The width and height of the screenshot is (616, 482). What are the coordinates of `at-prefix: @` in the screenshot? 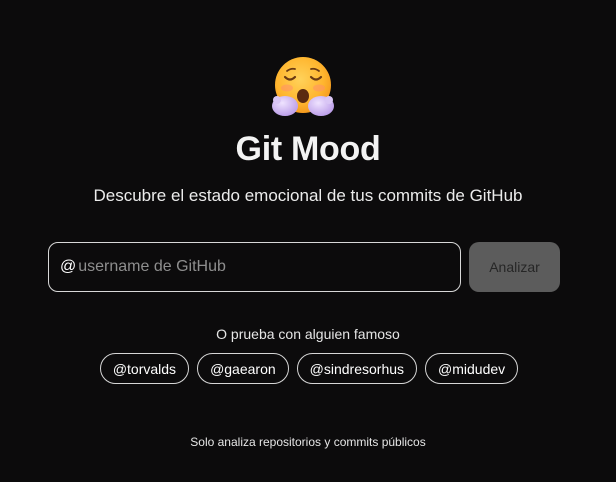 It's located at (68, 266).